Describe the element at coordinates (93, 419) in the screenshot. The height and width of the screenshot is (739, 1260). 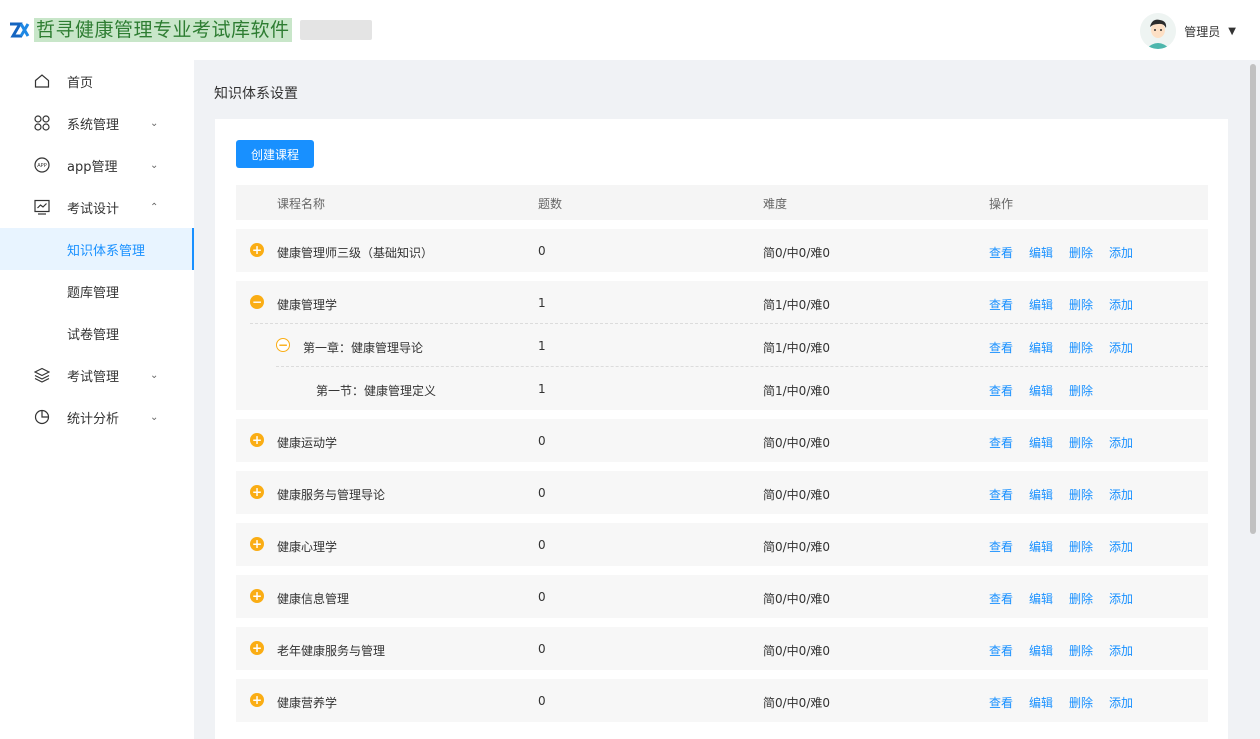
I see `sidebar-item-label: 统计分析` at that location.